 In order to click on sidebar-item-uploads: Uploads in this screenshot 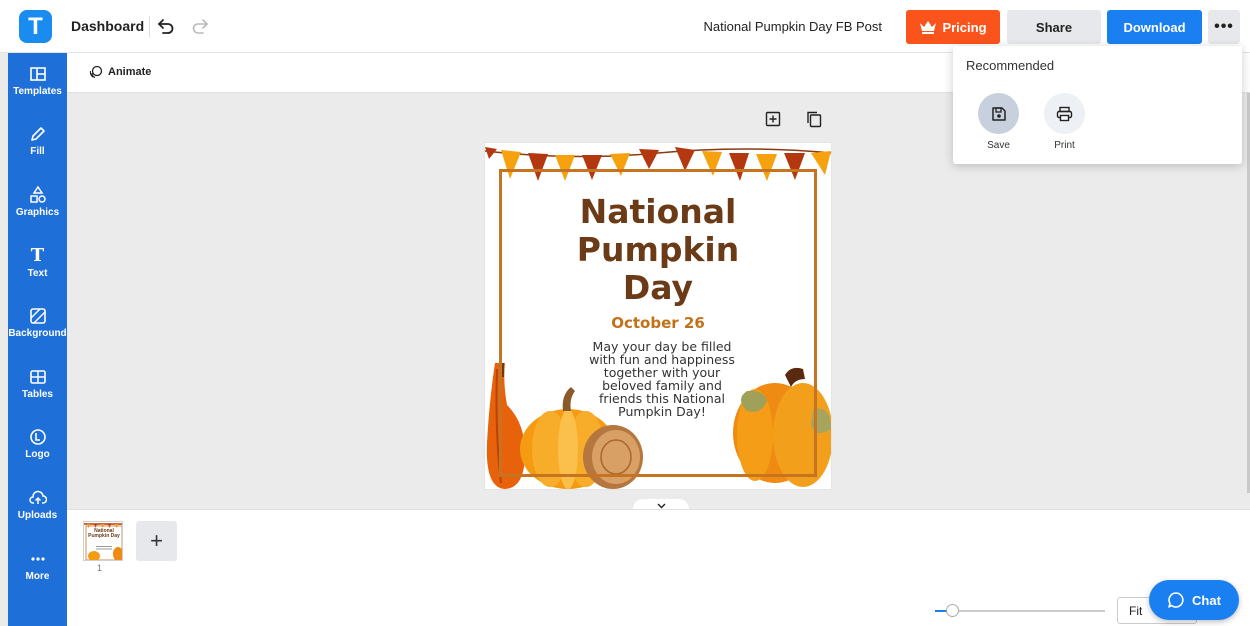, I will do `click(37, 516)`.